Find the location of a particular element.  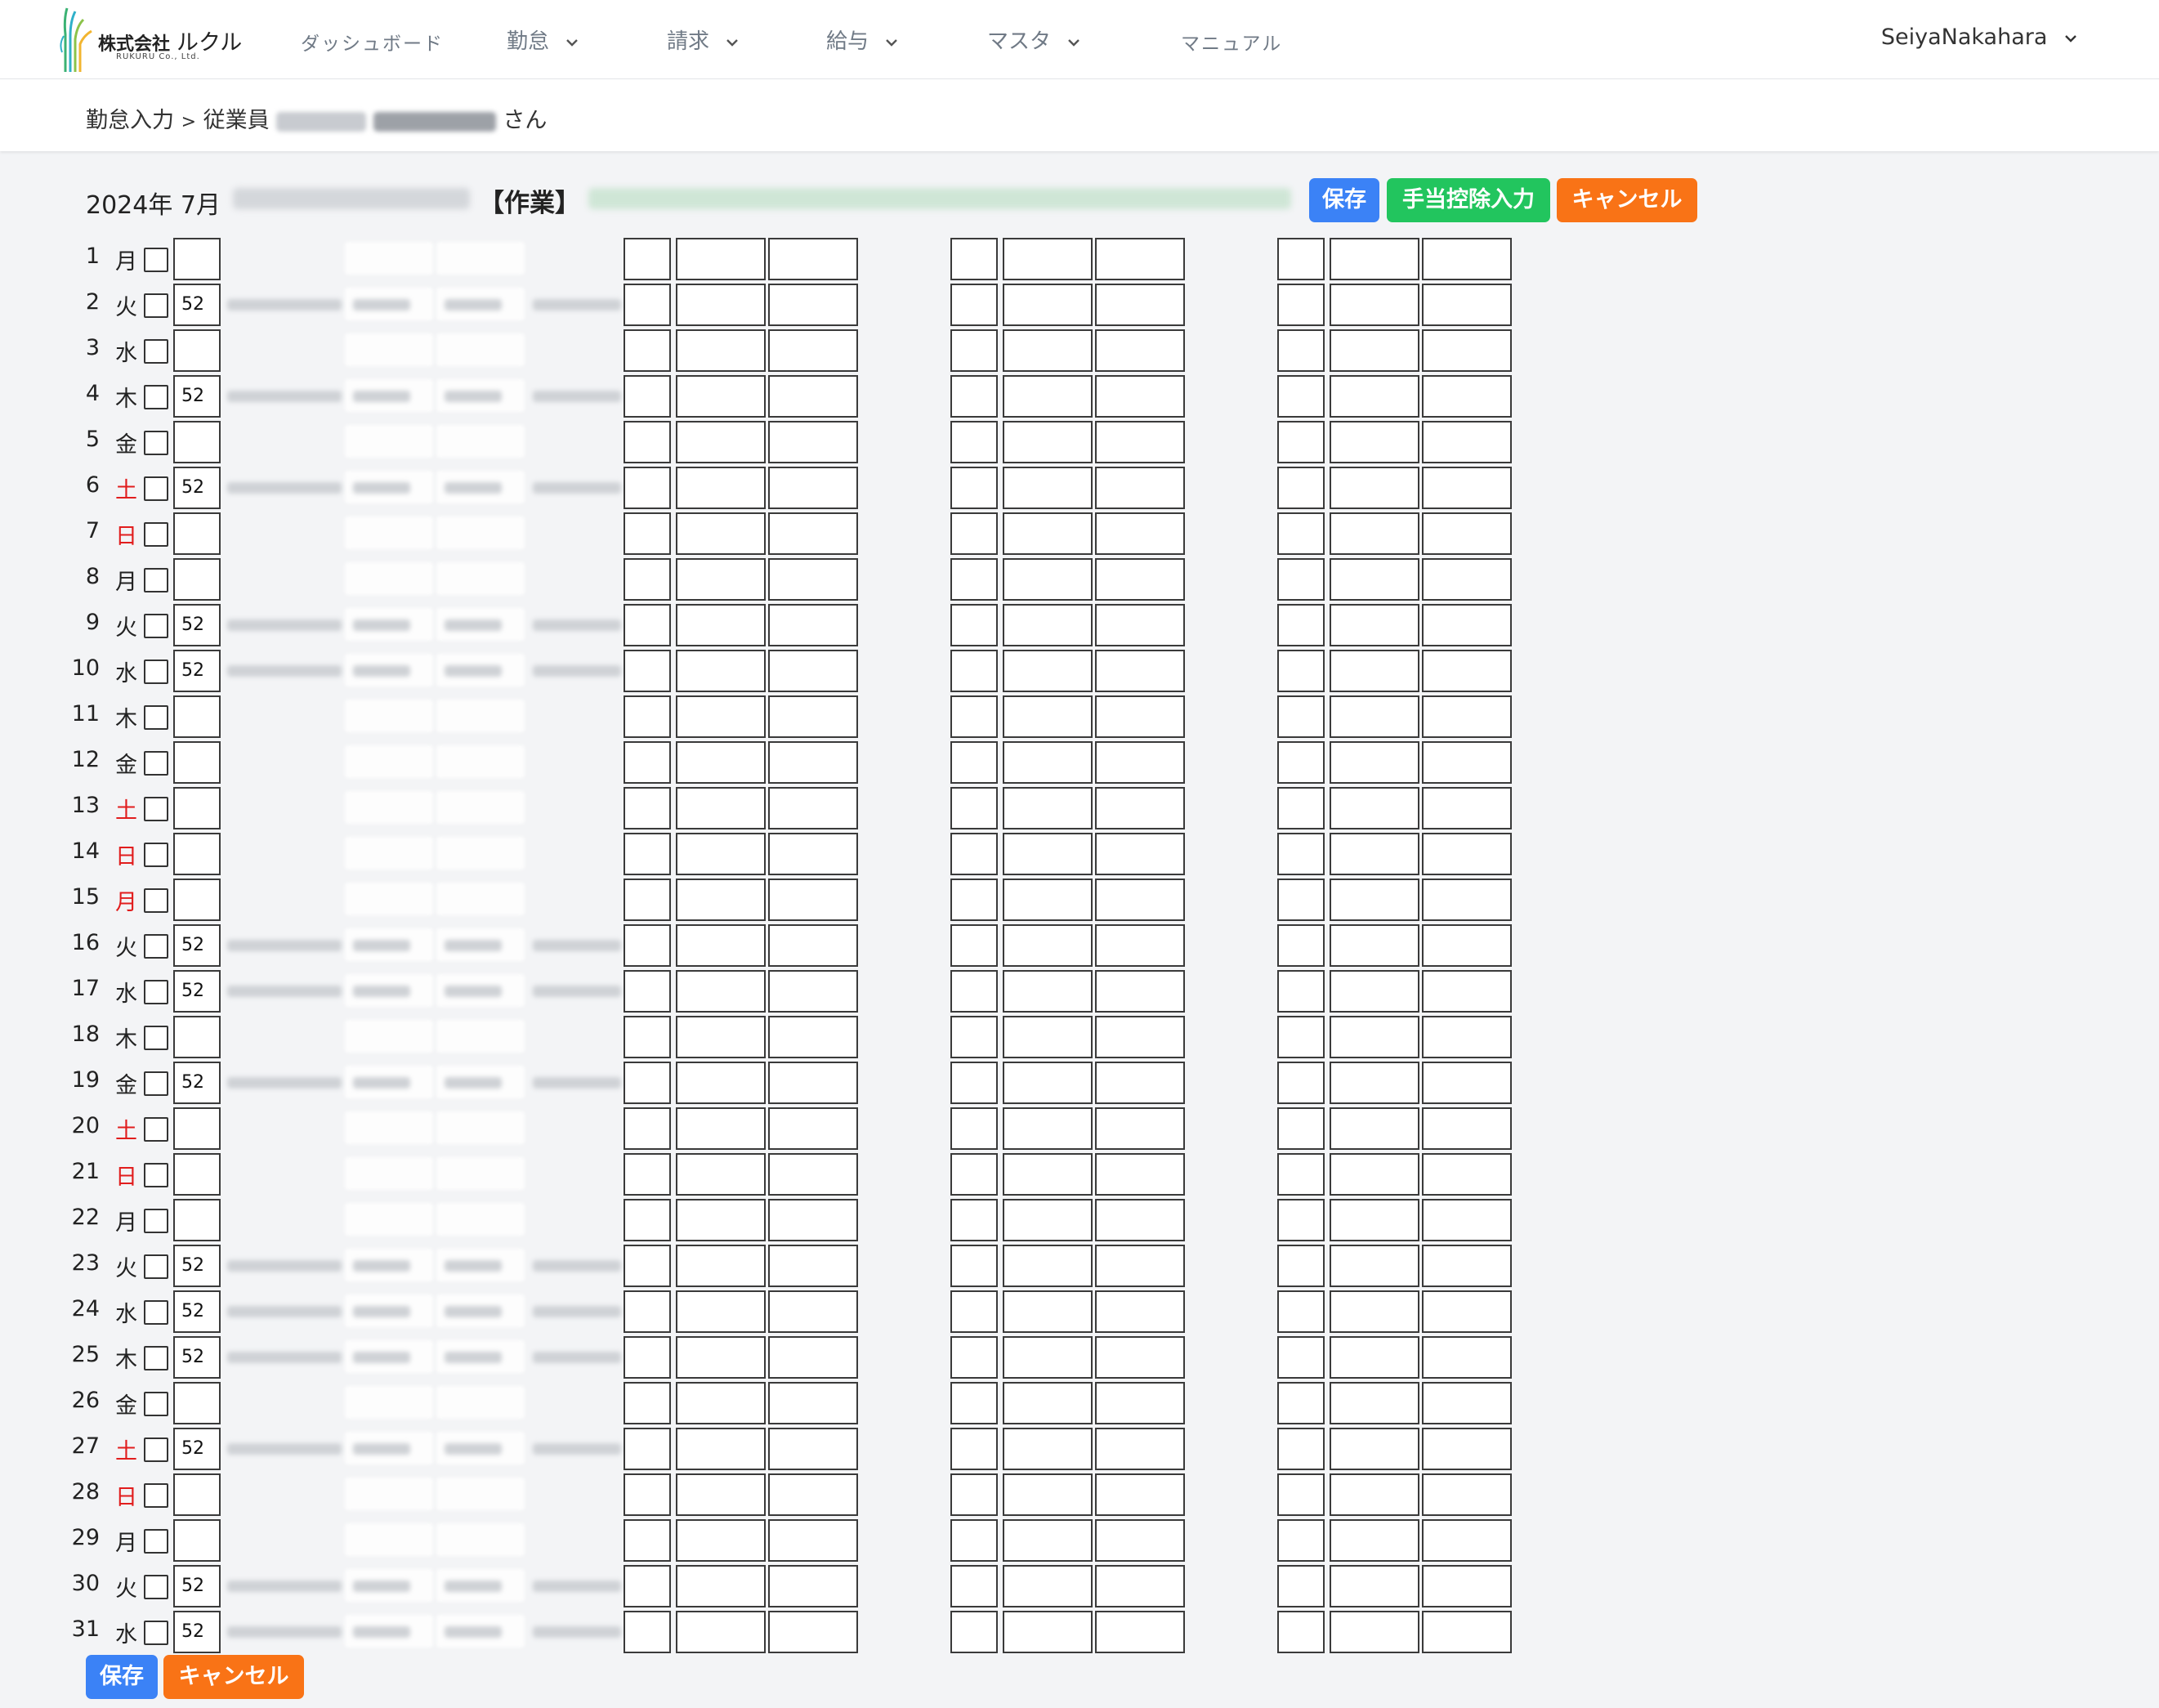

nav-manual: マニュアル is located at coordinates (1231, 42).